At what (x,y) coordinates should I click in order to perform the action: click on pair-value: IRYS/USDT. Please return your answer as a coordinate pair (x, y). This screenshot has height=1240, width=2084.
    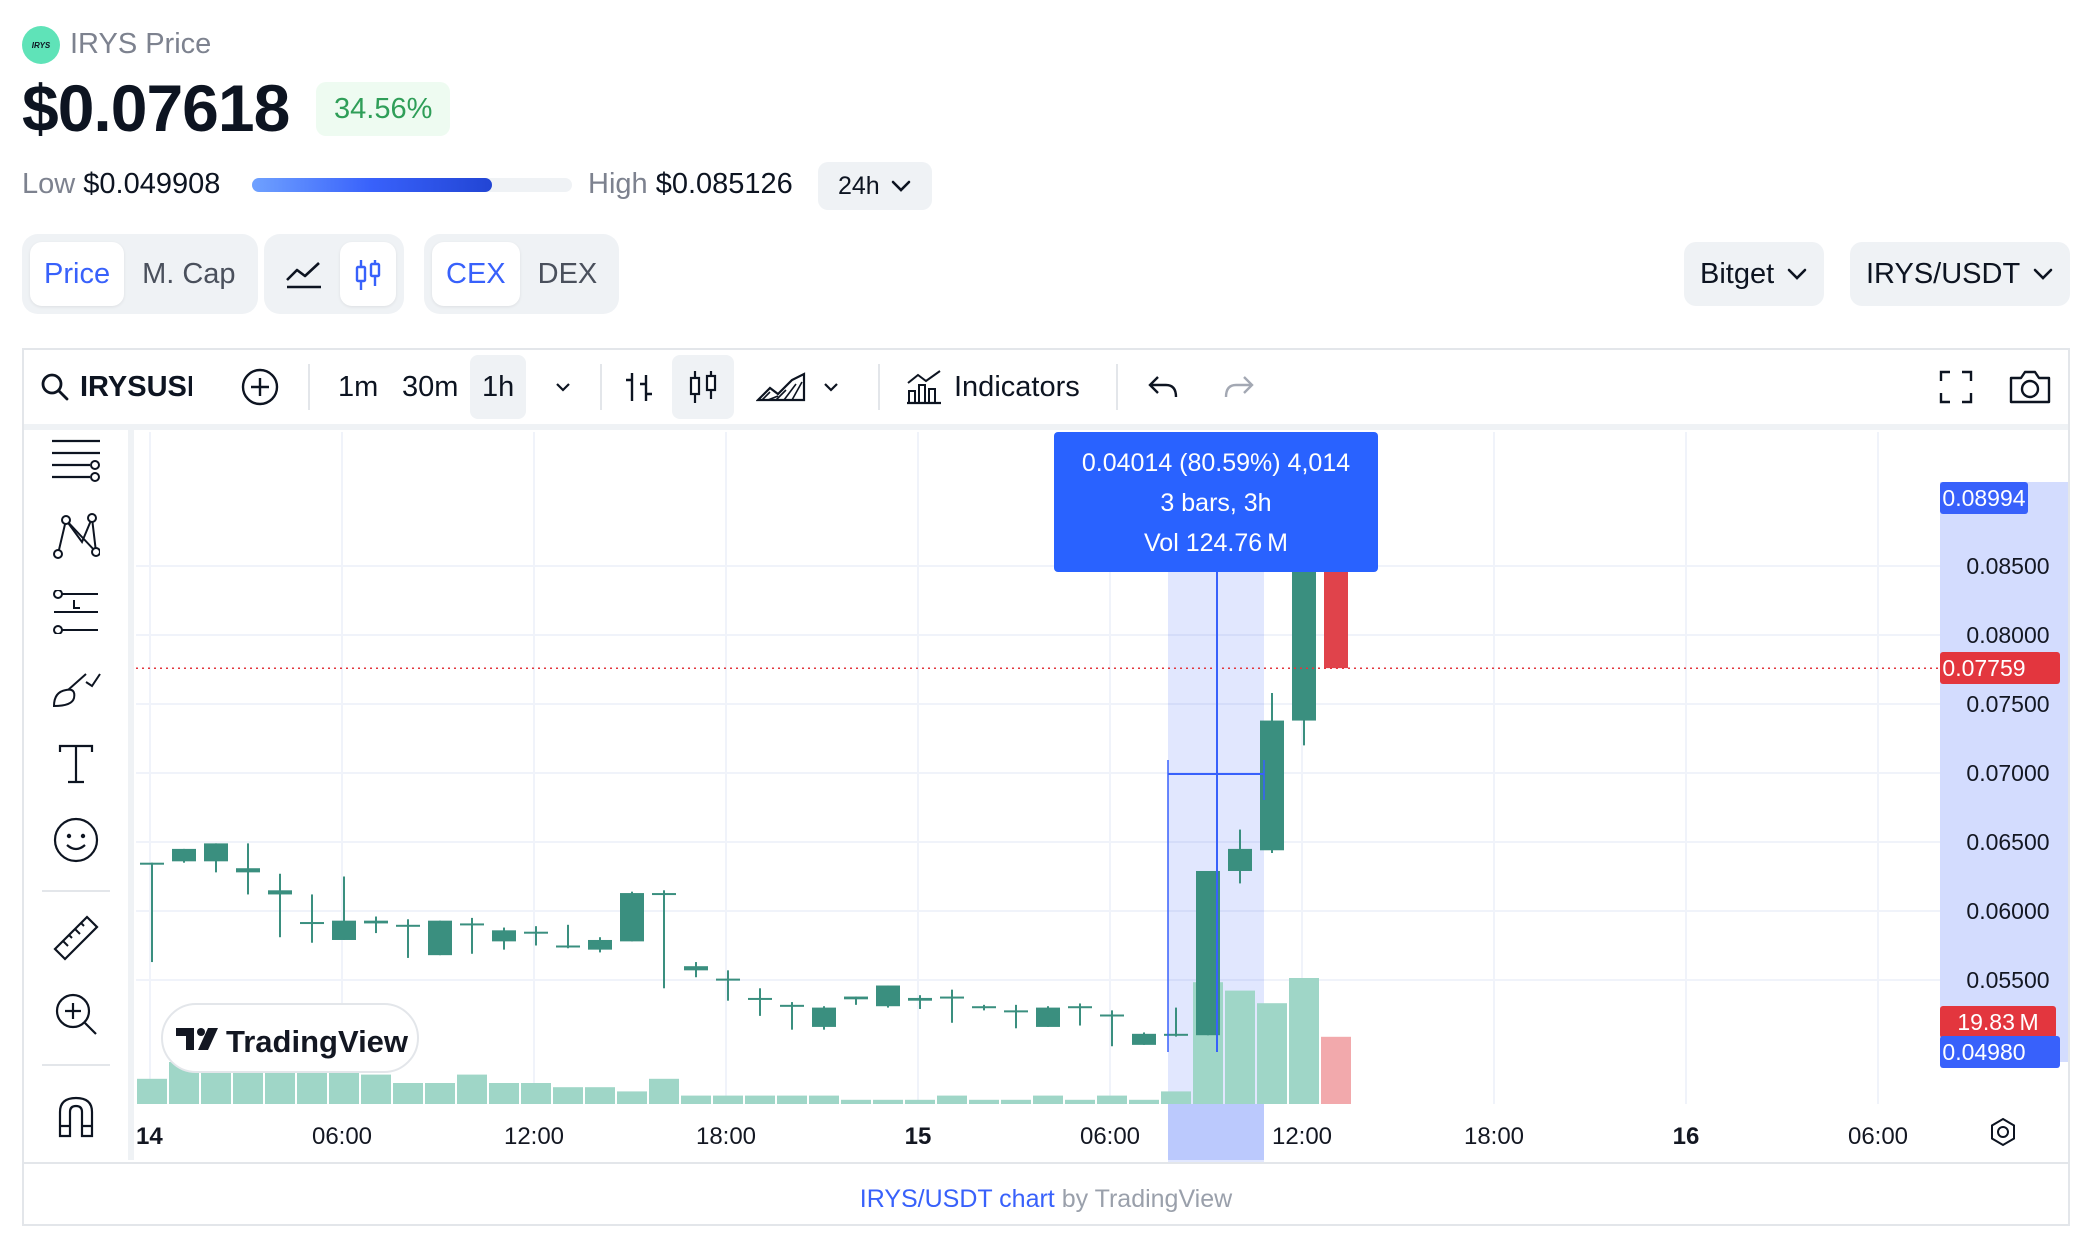
    Looking at the image, I should click on (1943, 274).